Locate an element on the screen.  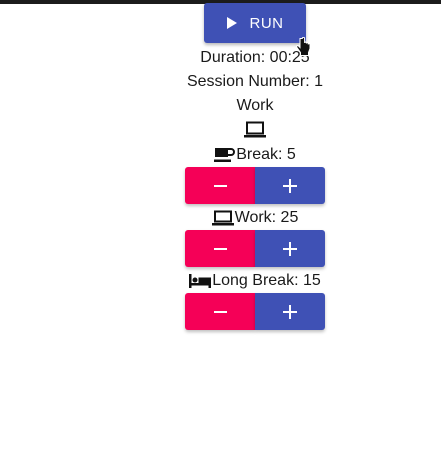
duration-text: Duration: 00:25 is located at coordinates (255, 57).